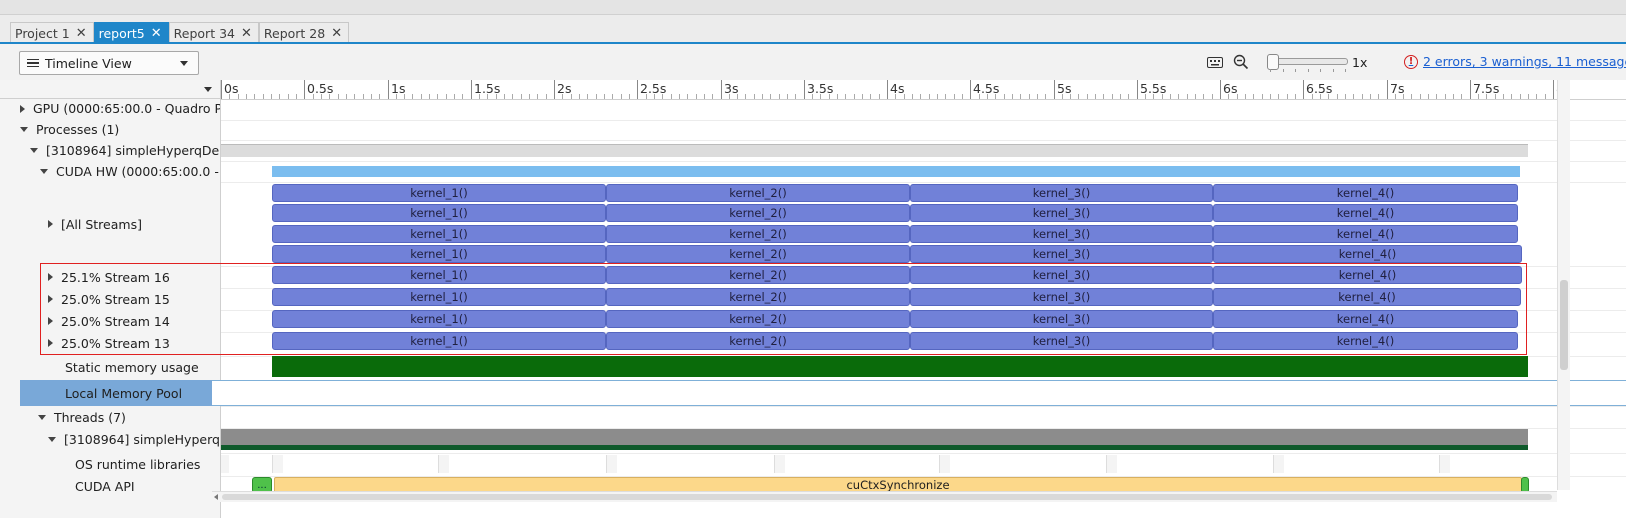  I want to click on tree-row-25-0-stream-13: 25.0% Stream 13, so click(110, 343).